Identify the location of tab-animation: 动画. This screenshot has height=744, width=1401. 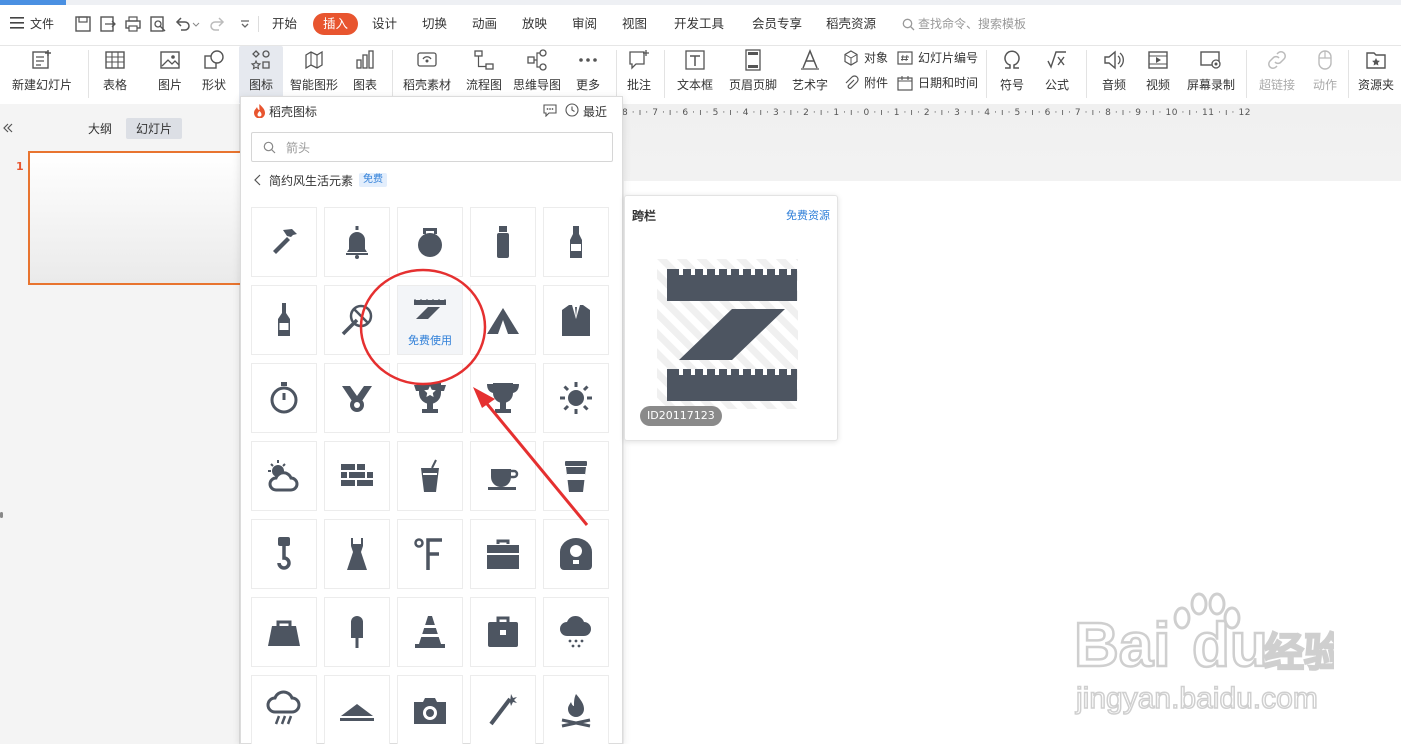
(484, 24).